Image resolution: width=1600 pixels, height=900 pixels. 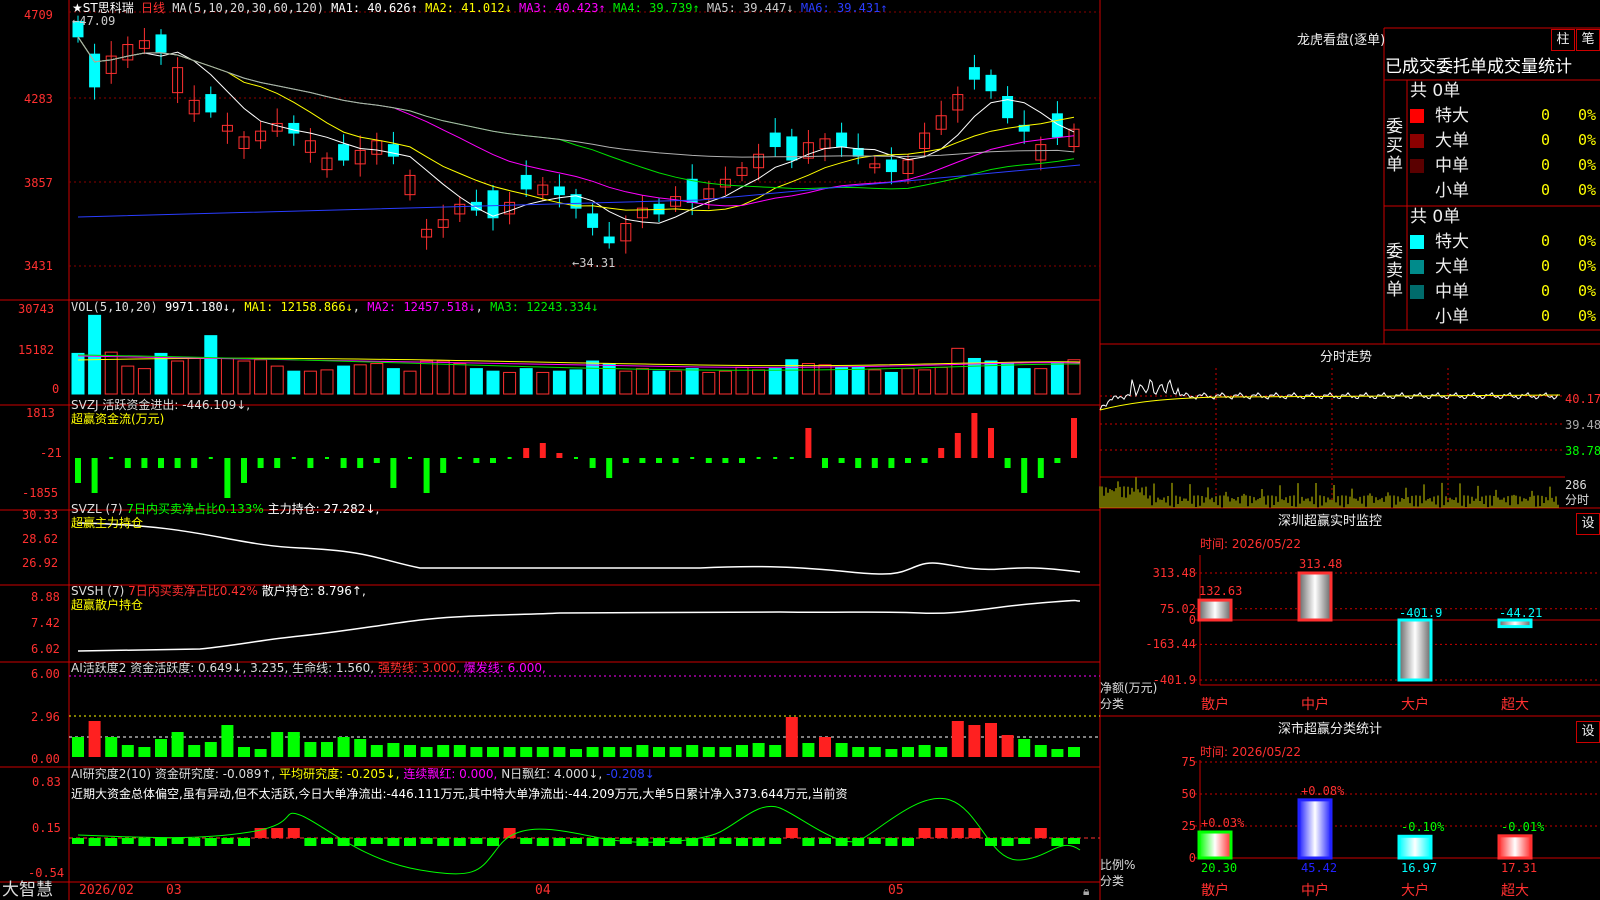 I want to click on intraday-chart, so click(x=1332, y=438).